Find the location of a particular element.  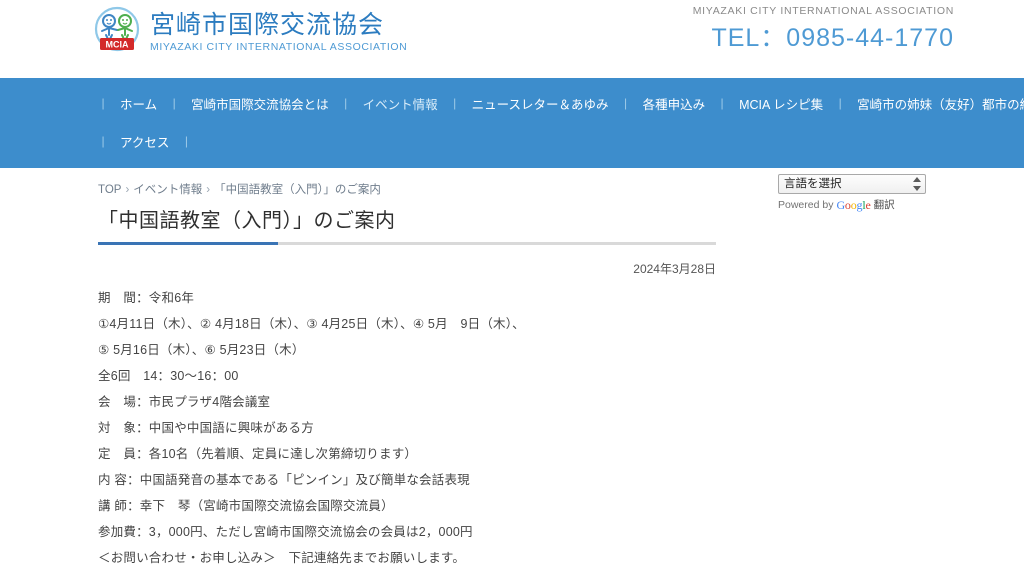

translate-label: 翻訳 is located at coordinates (884, 205).